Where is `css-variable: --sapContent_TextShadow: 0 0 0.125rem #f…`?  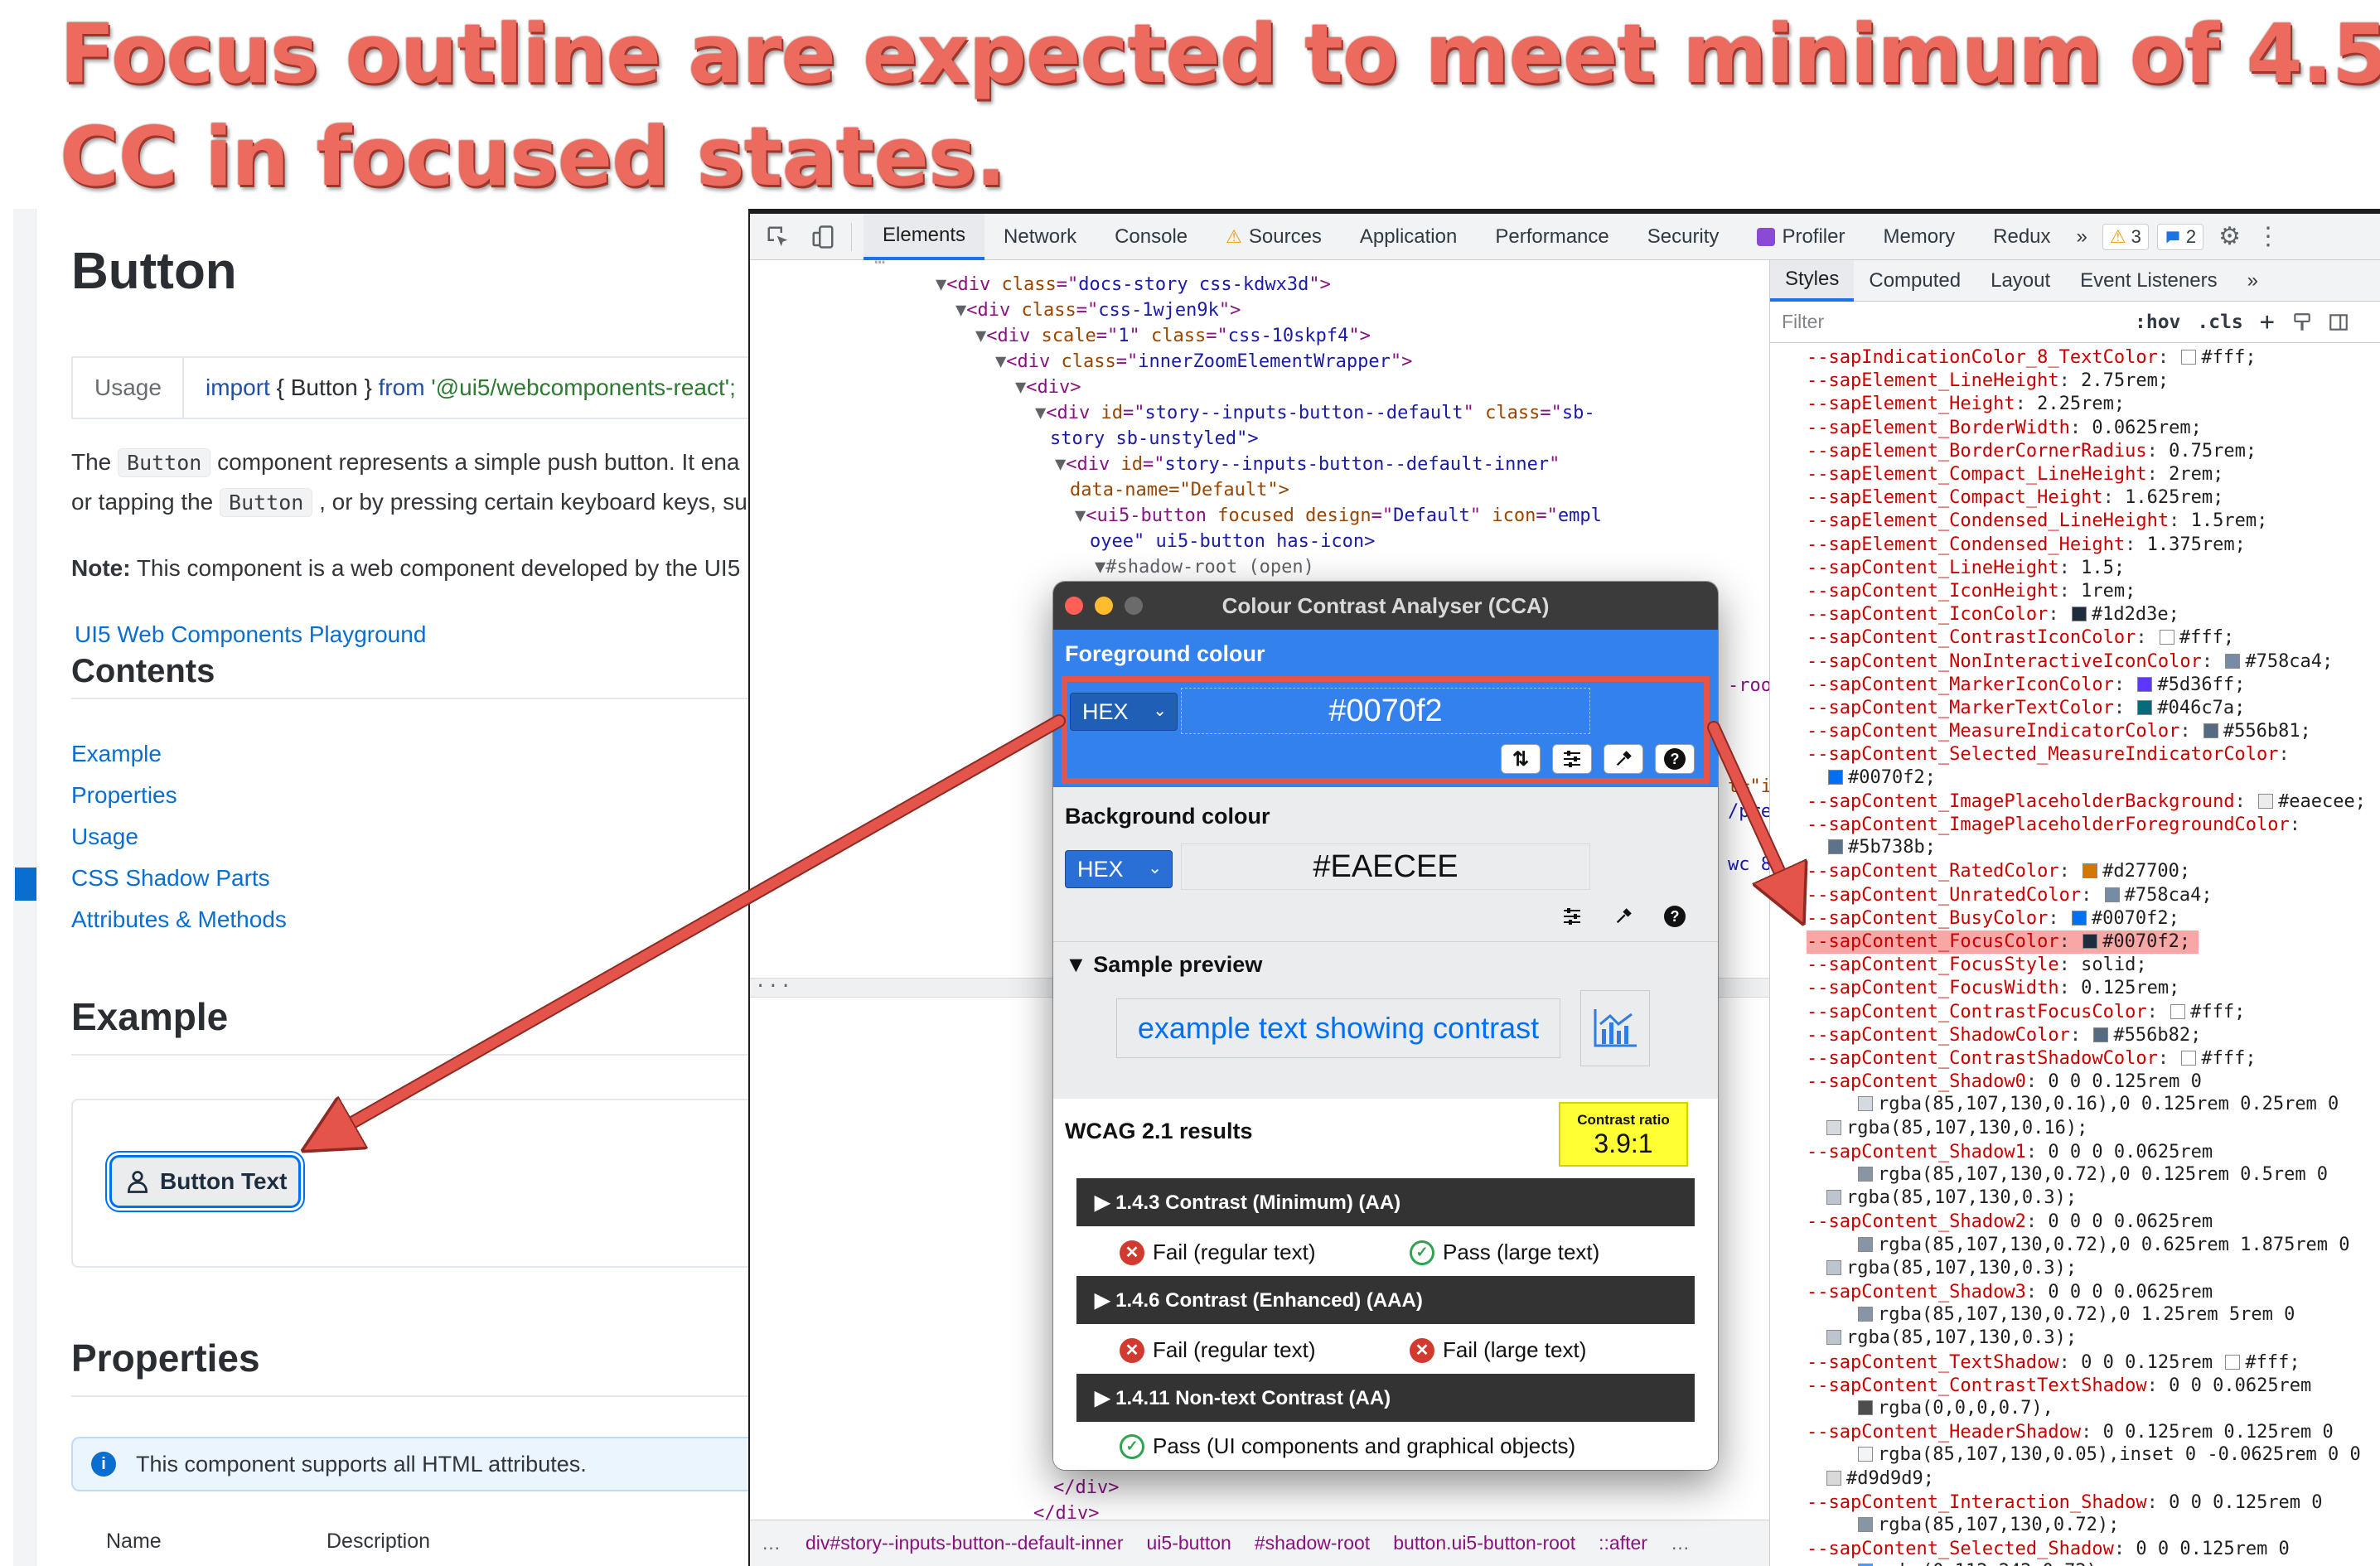 css-variable: --sapContent_TextShadow: 0 0 0.125rem #f… is located at coordinates (2053, 1363).